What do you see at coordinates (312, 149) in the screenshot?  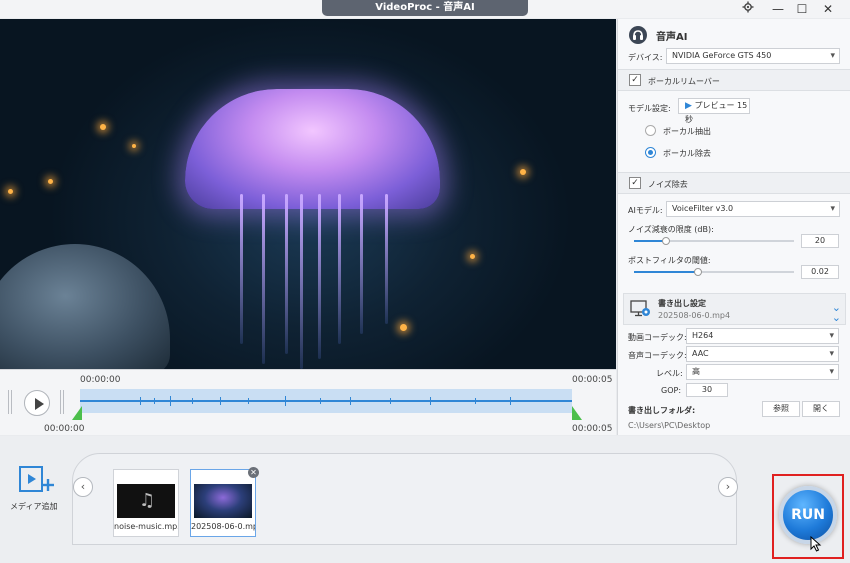 I see `jellyfish-bell` at bounding box center [312, 149].